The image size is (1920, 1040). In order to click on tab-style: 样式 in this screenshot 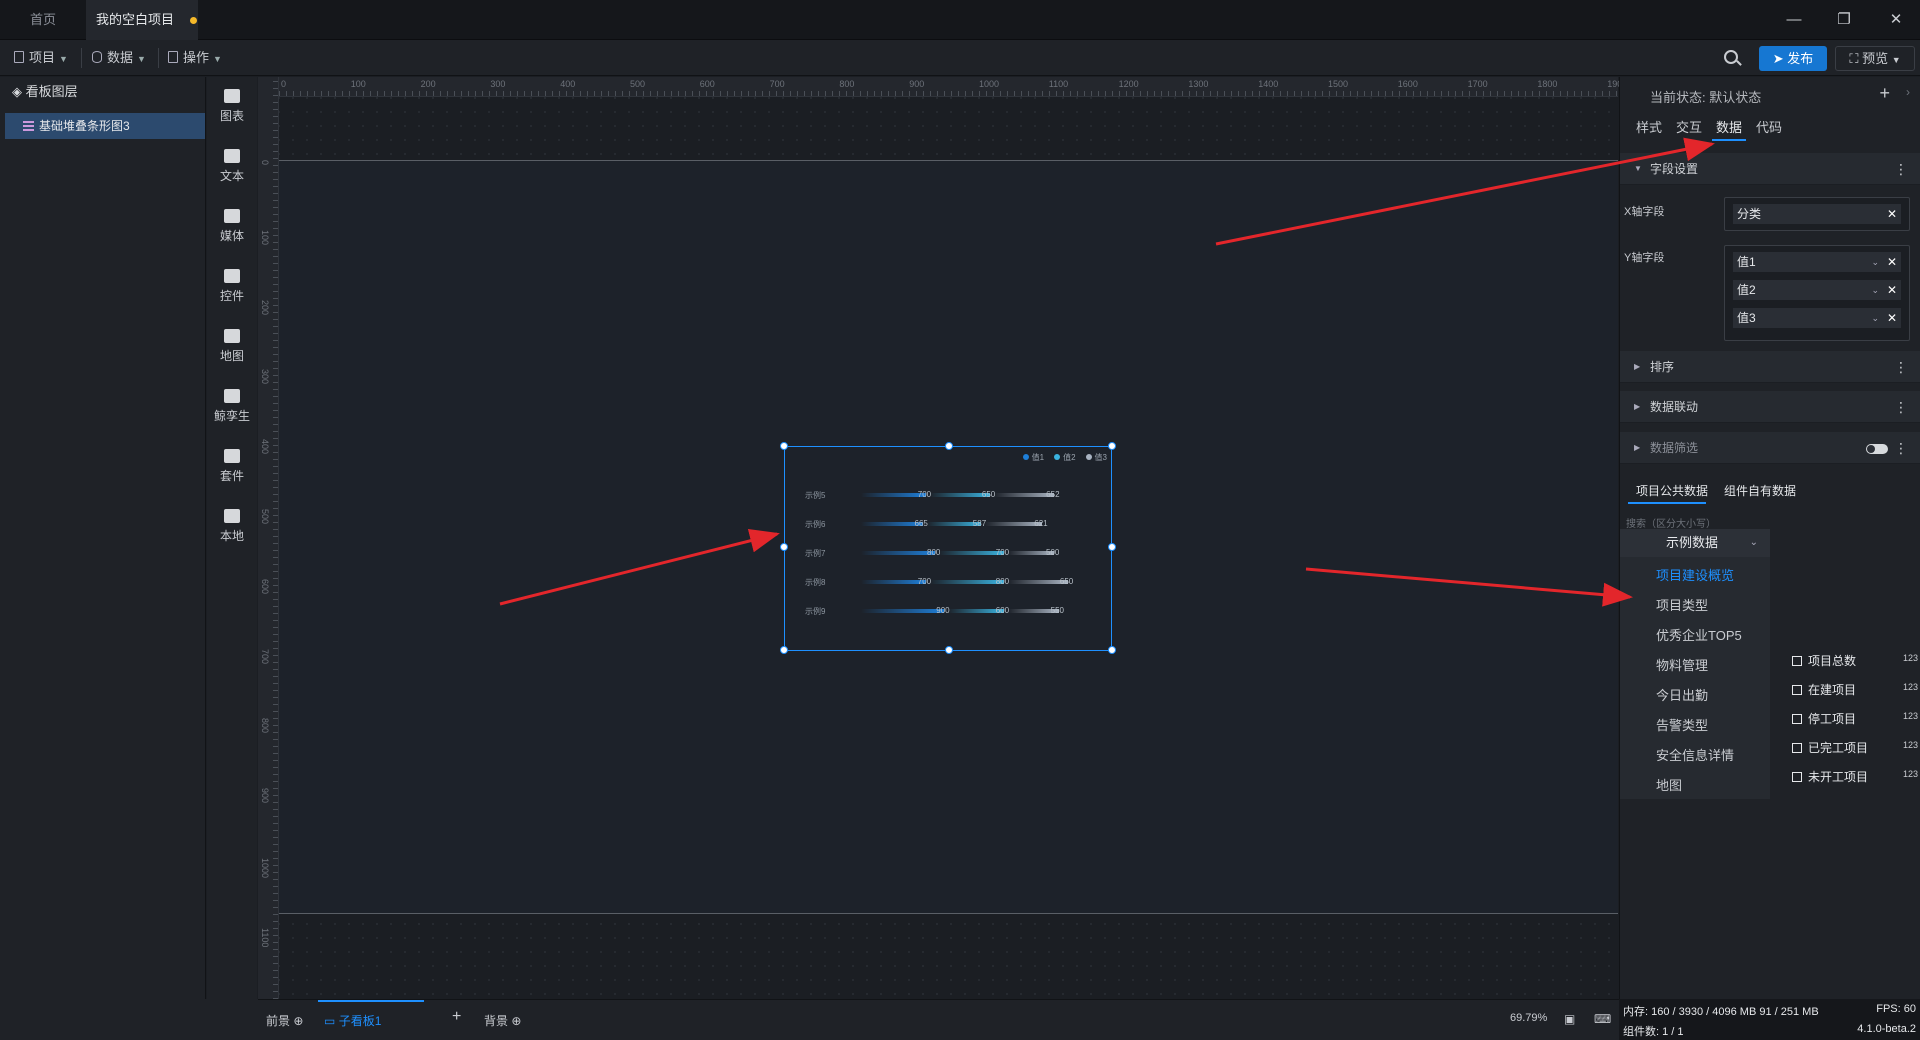, I will do `click(1649, 126)`.